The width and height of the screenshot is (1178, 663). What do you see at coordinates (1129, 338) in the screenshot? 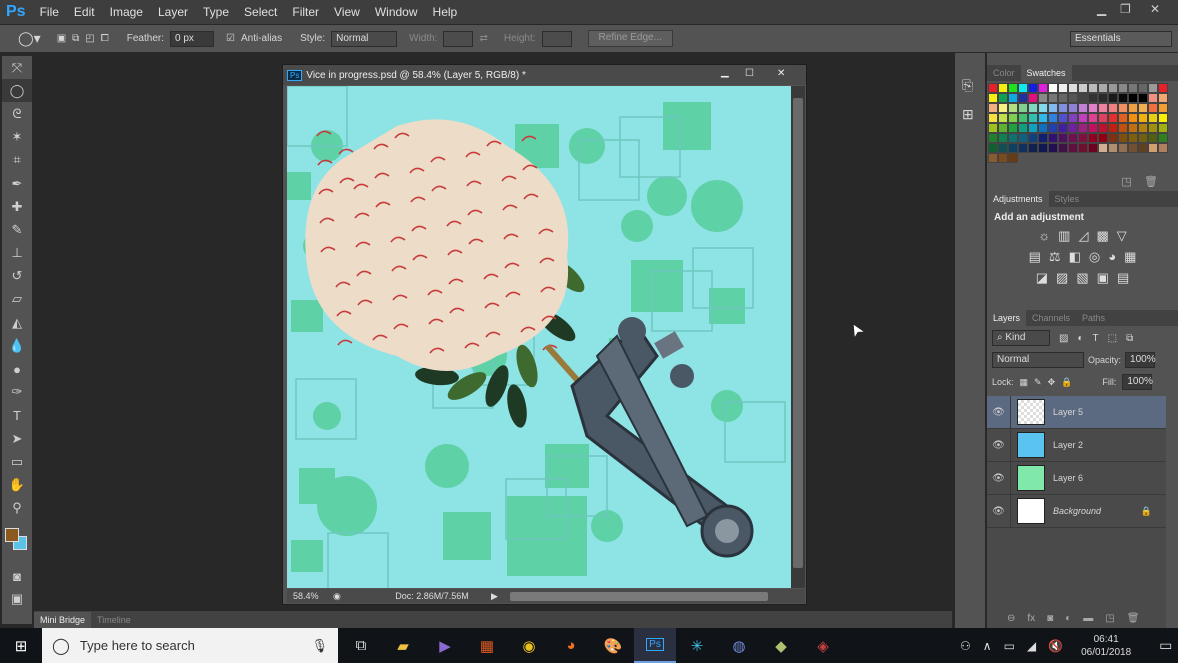
I see `filter-smart-object-icon: ⧉` at bounding box center [1129, 338].